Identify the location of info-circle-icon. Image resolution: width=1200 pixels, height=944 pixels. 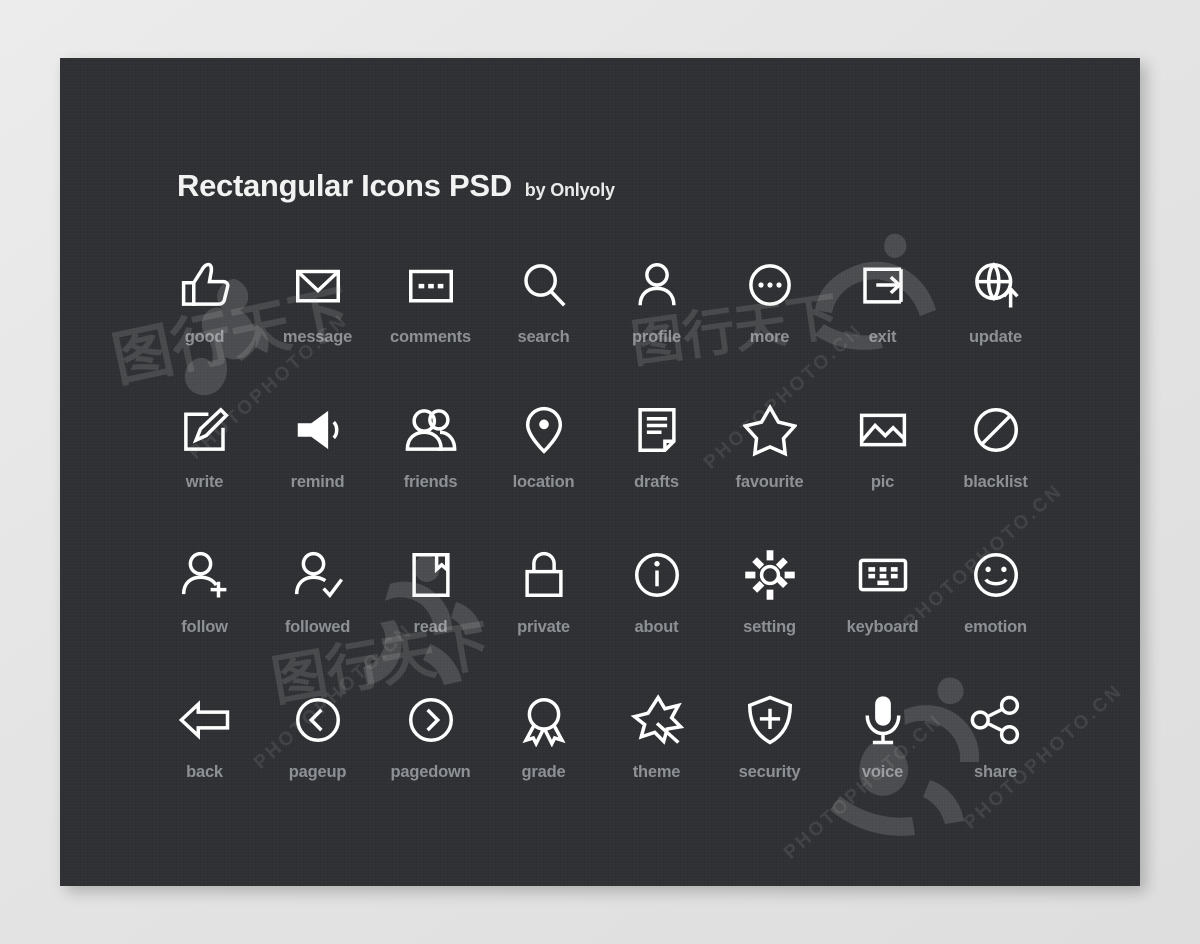
(657, 575).